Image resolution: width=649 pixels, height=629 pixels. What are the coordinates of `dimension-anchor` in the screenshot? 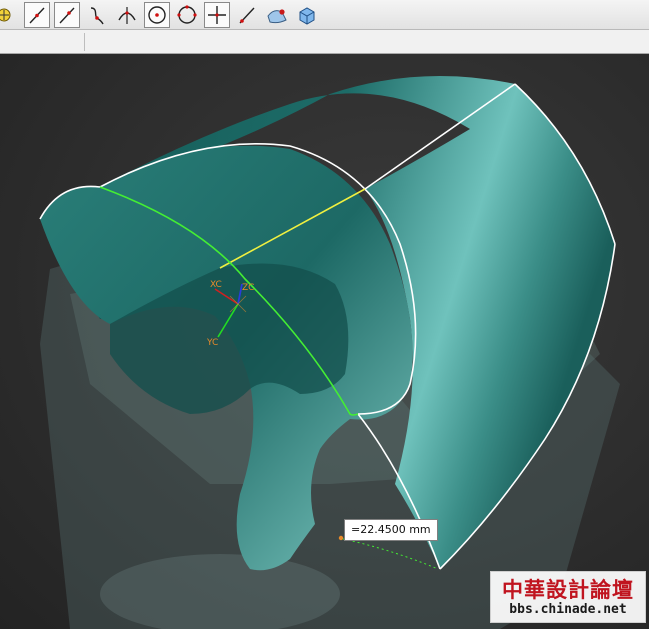 It's located at (341, 538).